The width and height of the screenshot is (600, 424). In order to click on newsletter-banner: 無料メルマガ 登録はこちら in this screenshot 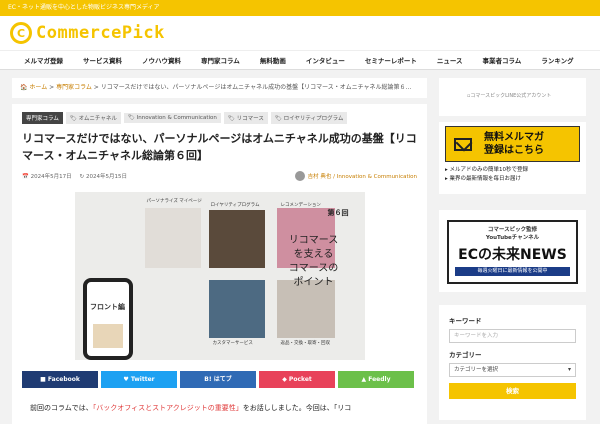, I will do `click(512, 144)`.